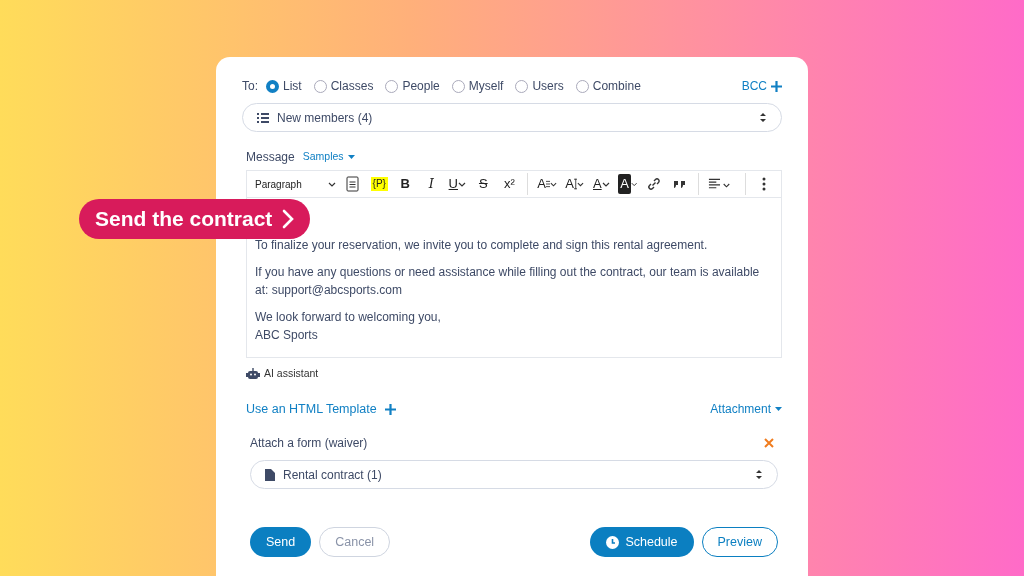 The height and width of the screenshot is (576, 1024). I want to click on strikethrough-button: S, so click(483, 184).